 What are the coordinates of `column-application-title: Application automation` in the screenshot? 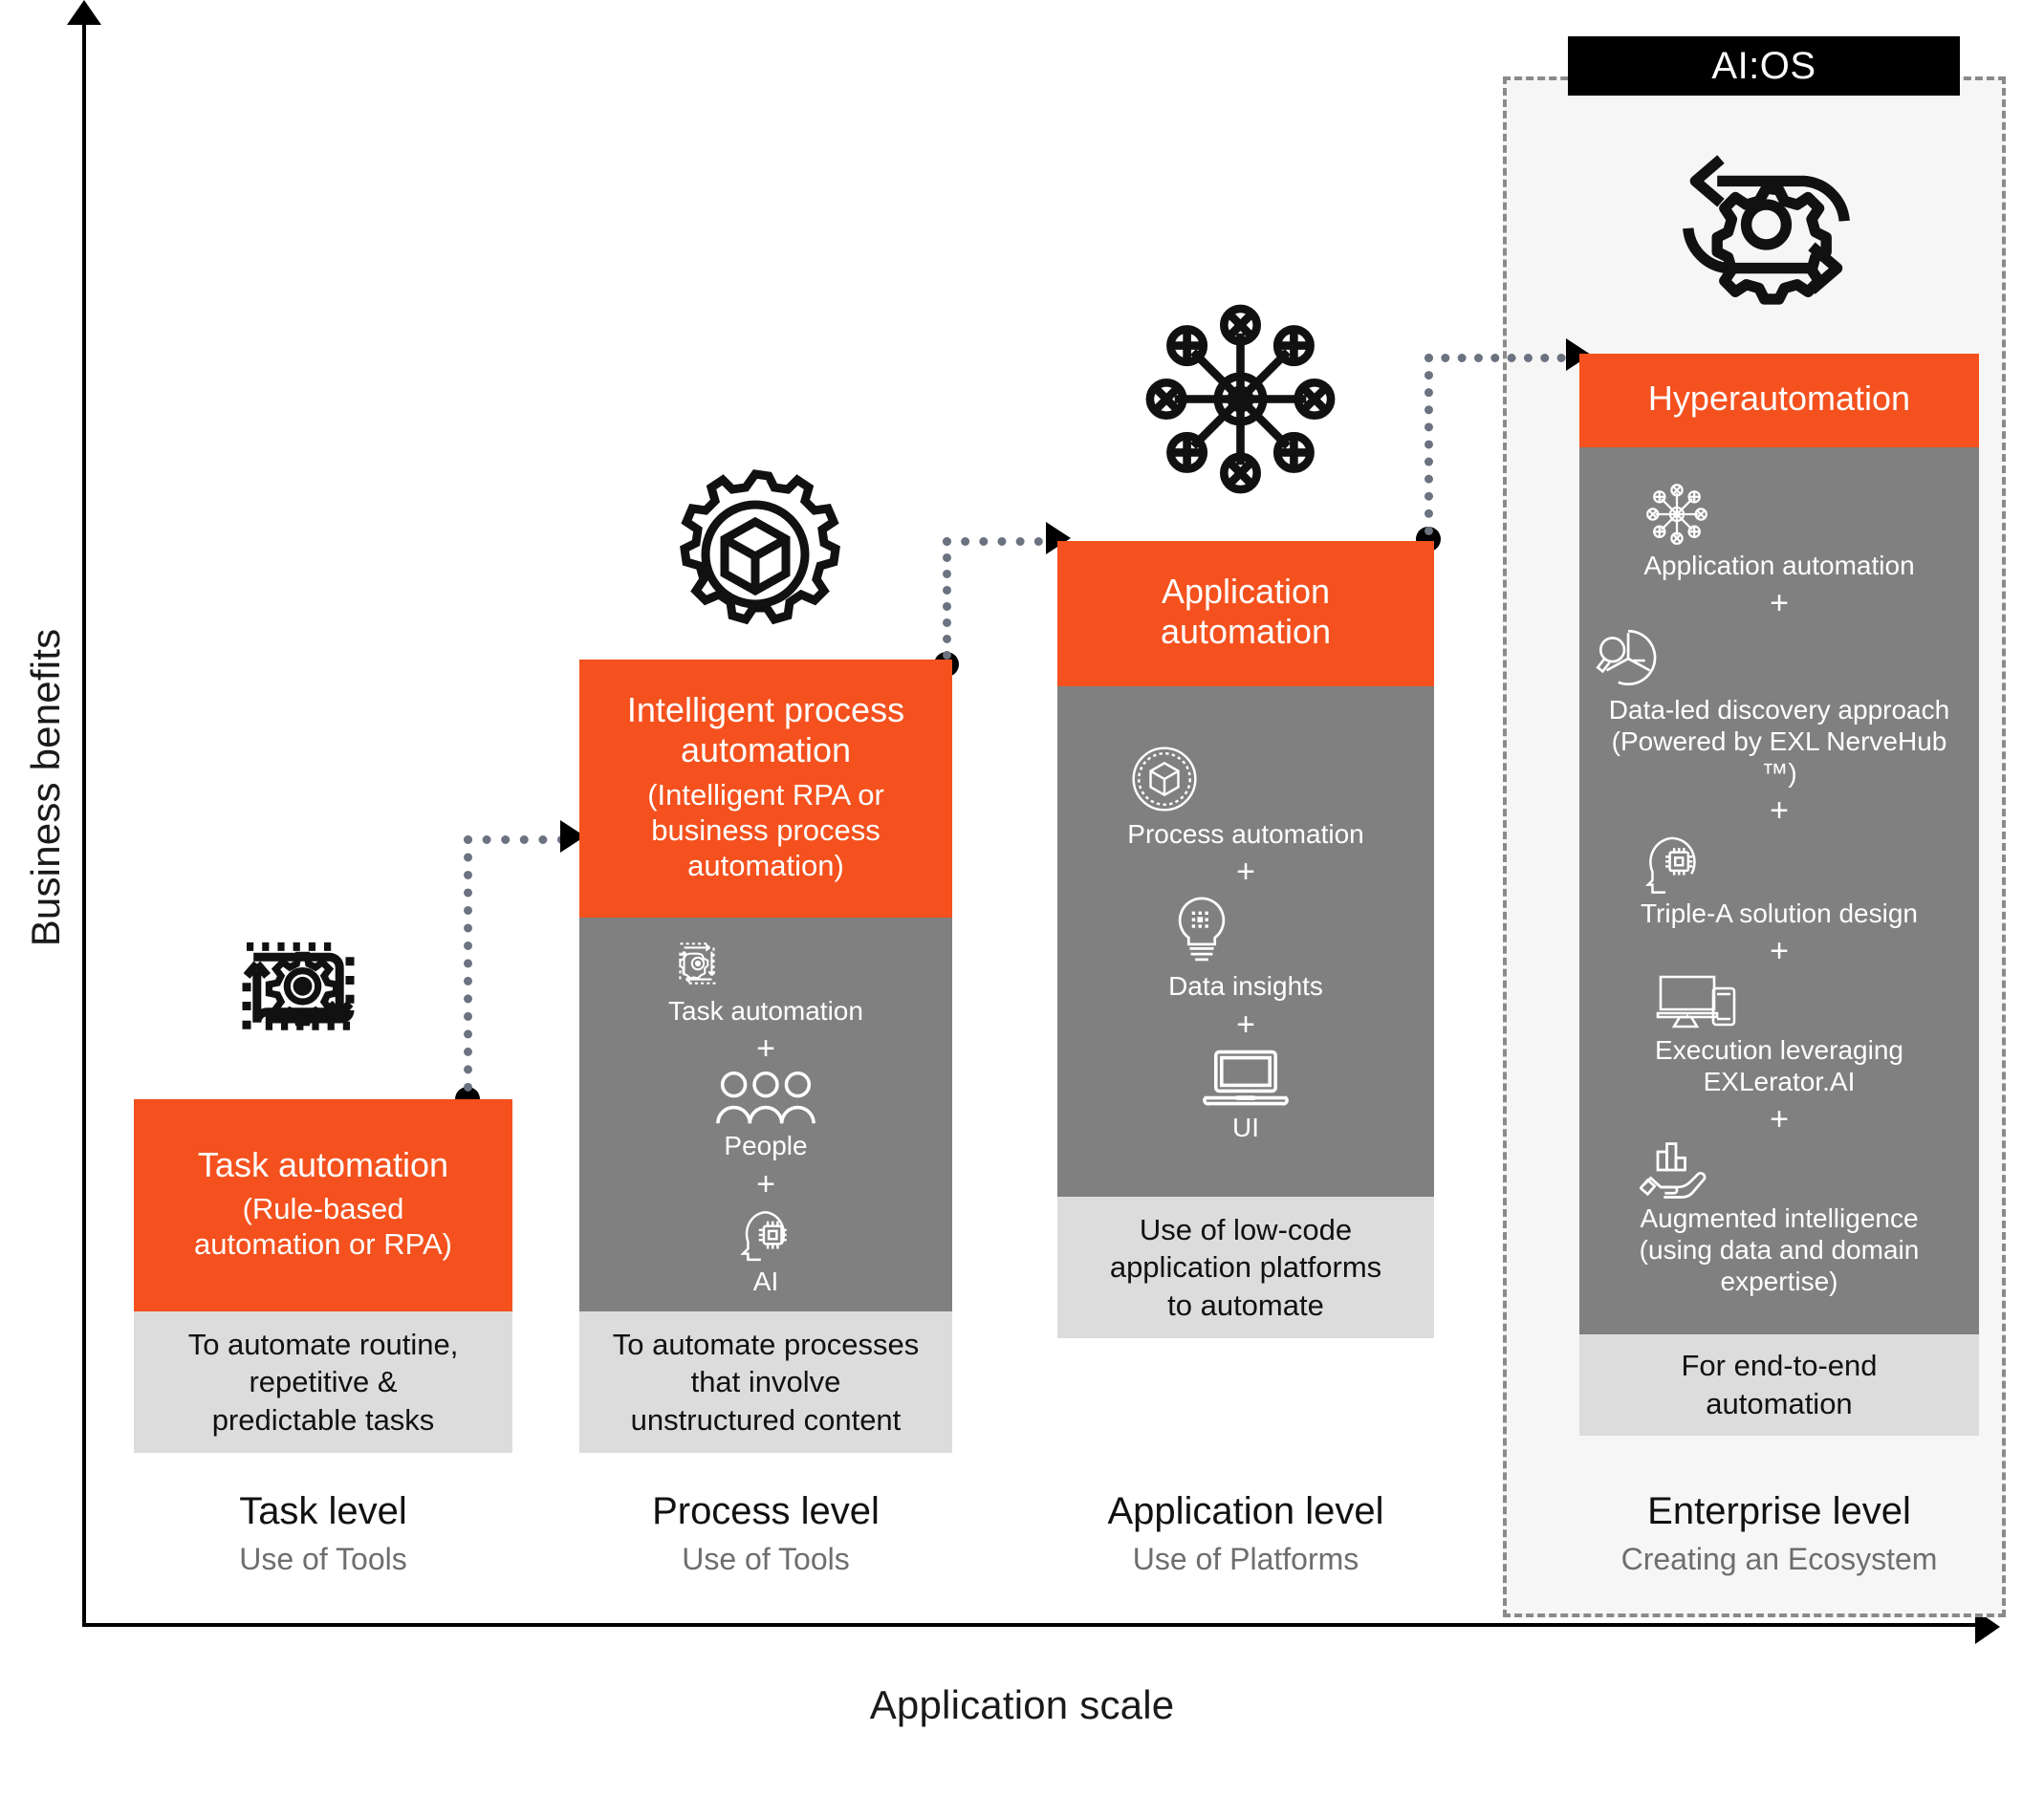 It's located at (1246, 611).